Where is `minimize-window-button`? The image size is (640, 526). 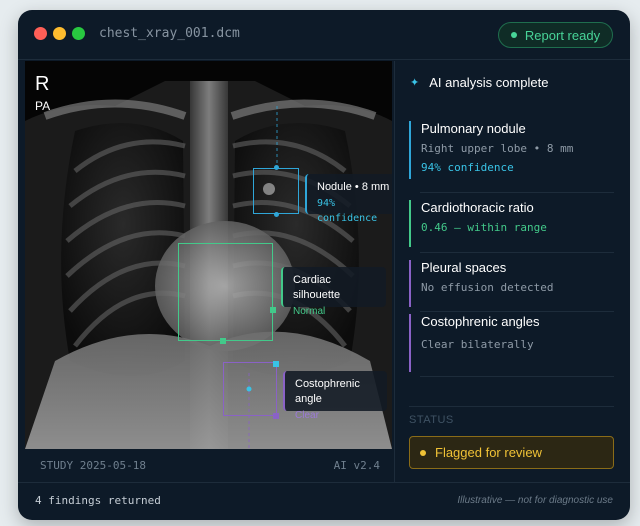 minimize-window-button is located at coordinates (59, 33).